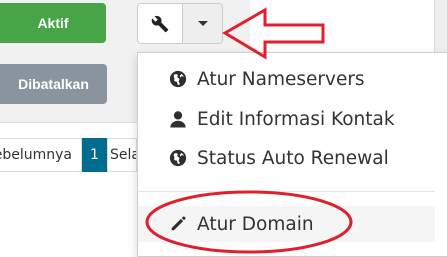 This screenshot has width=447, height=257. Describe the element at coordinates (178, 119) in the screenshot. I see `user-icon` at that location.